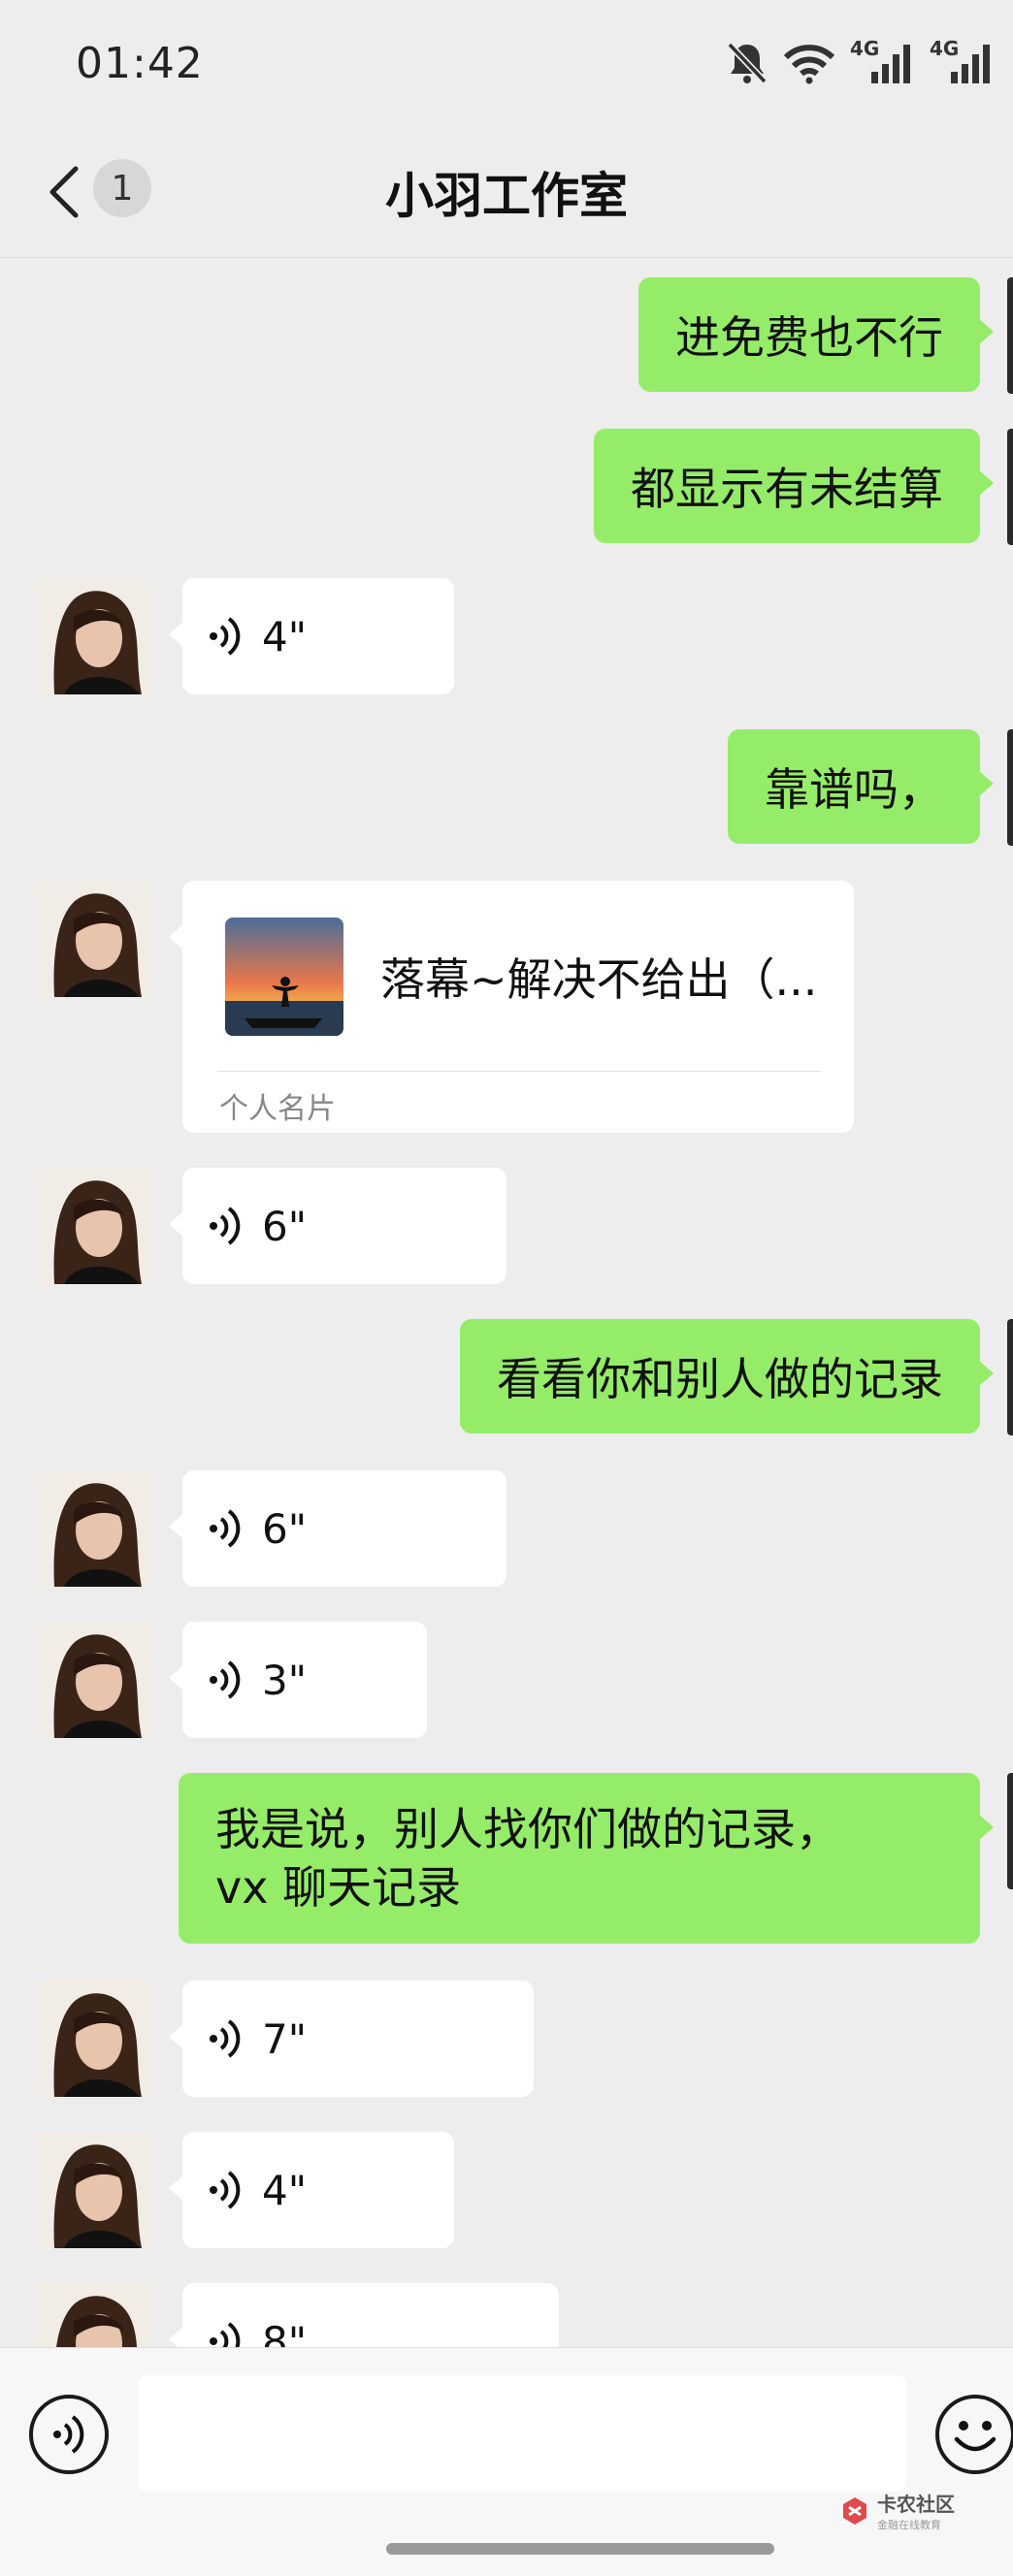  I want to click on watermark-subtitle: 金融在线教育, so click(909, 2525).